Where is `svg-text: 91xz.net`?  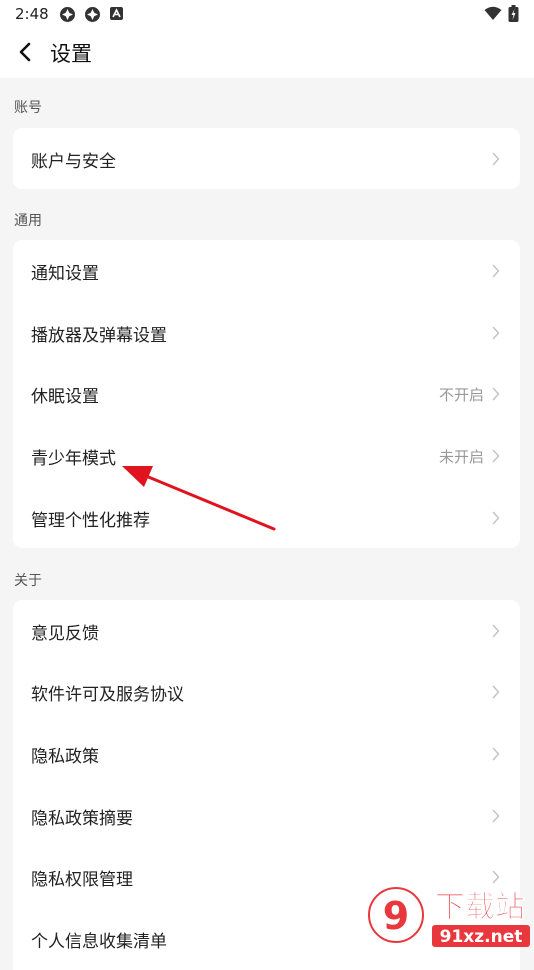 svg-text: 91xz.net is located at coordinates (481, 937).